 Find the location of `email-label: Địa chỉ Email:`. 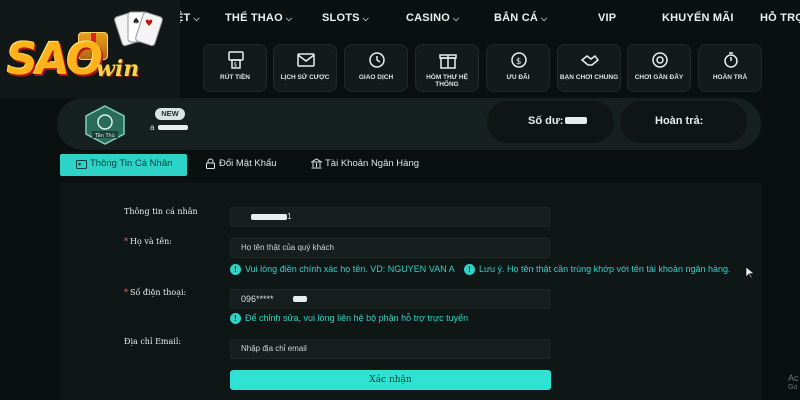

email-label: Địa chỉ Email: is located at coordinates (153, 341).